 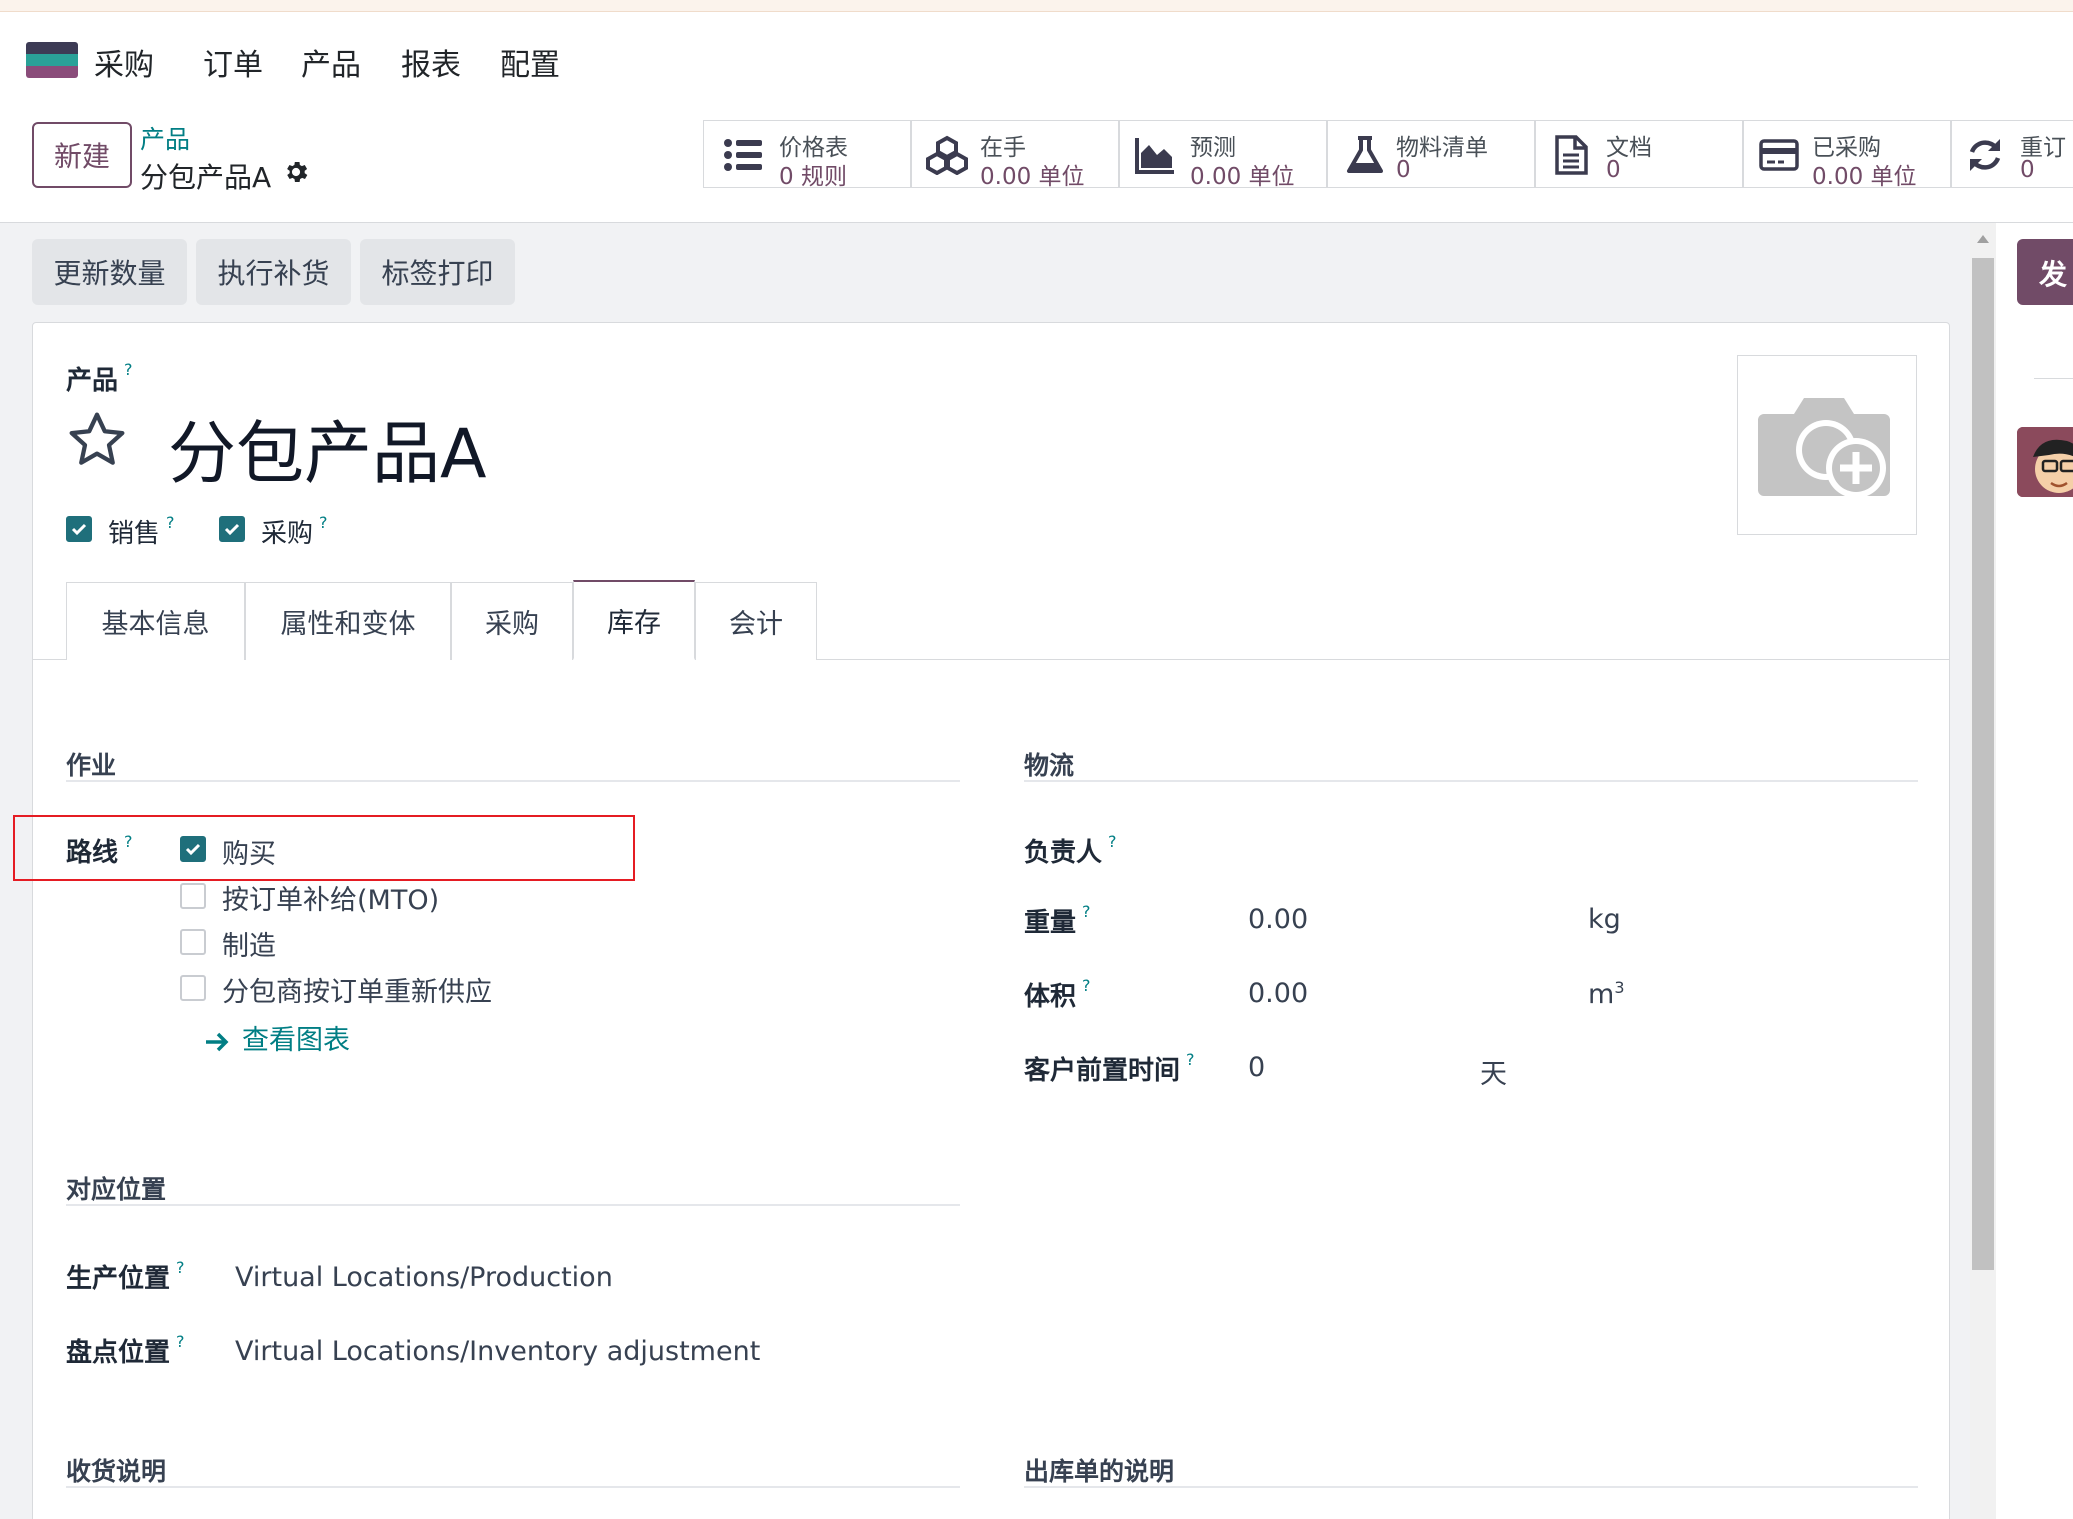 I want to click on smart-button-purchased: 已采购 0.00 单位, so click(x=1847, y=155).